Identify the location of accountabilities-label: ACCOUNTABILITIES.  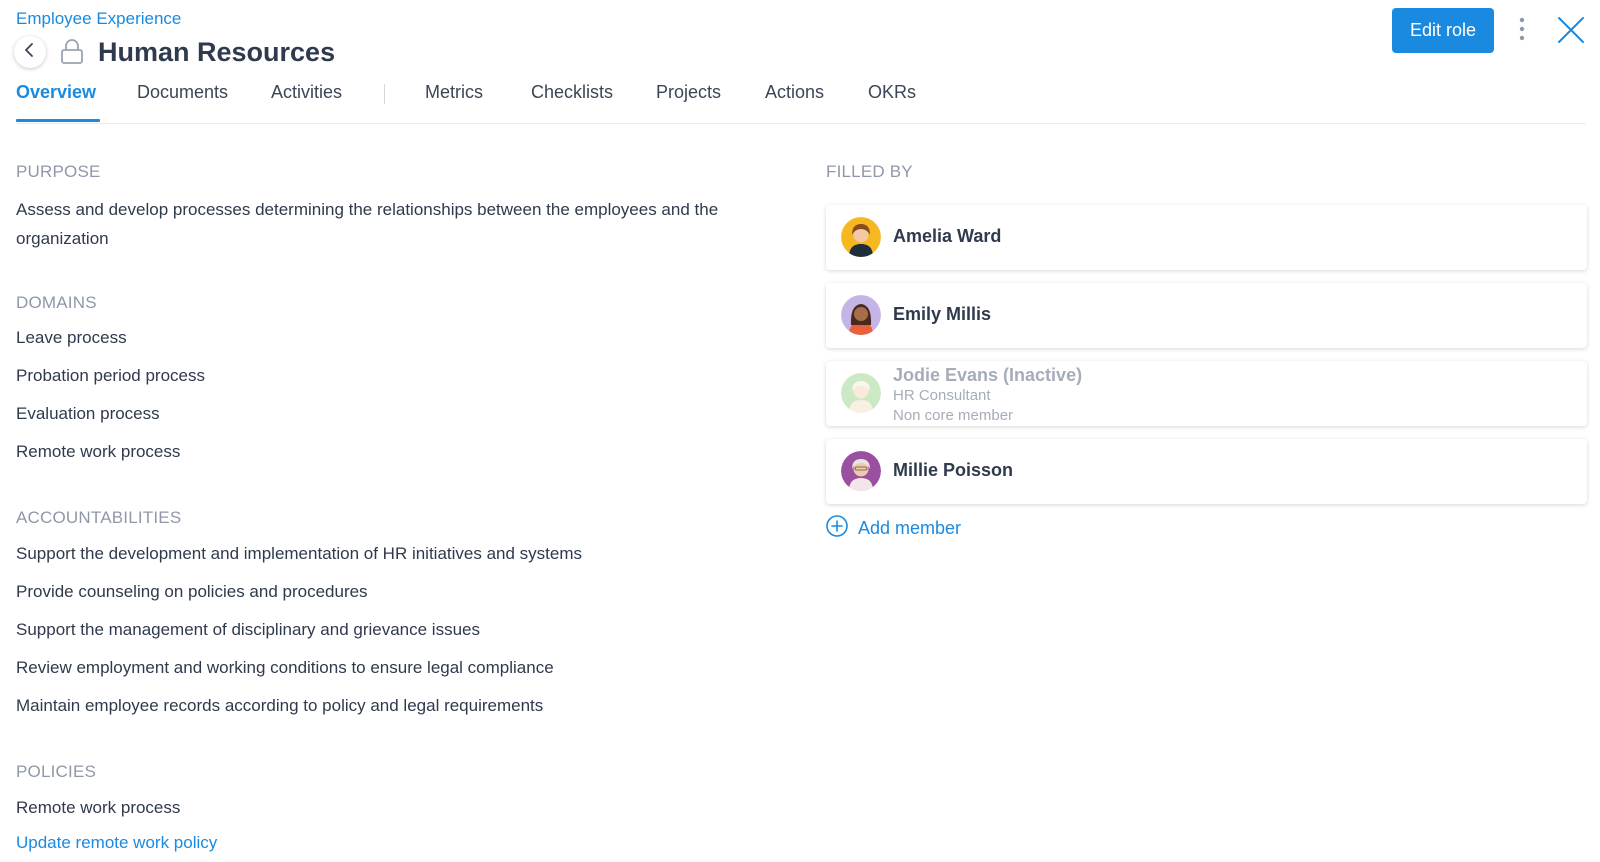
(99, 517).